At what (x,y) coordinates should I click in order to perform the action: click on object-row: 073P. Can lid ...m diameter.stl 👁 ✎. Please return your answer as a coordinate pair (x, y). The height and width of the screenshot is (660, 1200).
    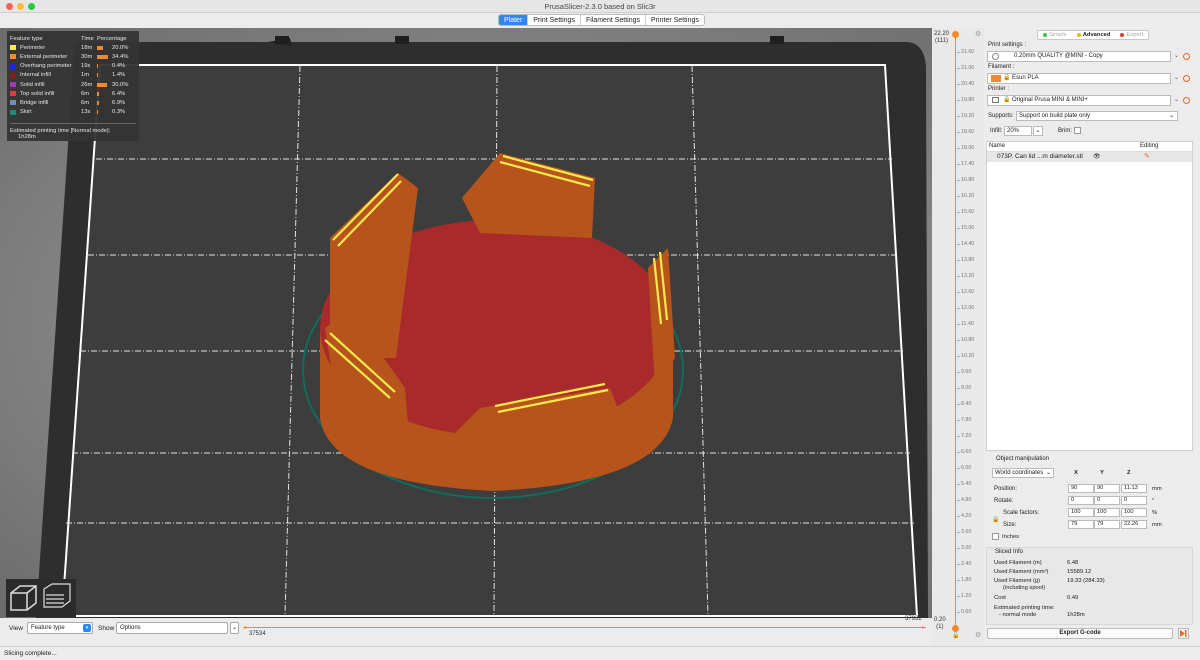
    Looking at the image, I should click on (1089, 157).